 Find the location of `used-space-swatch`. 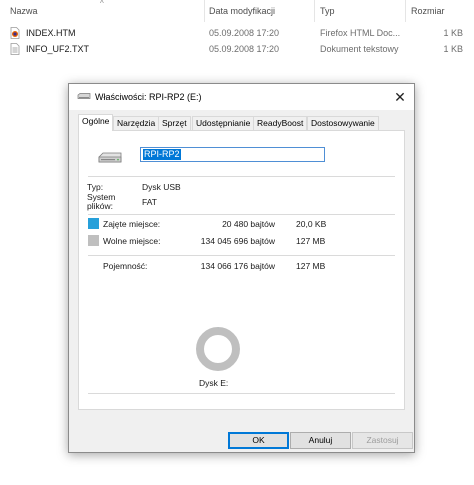

used-space-swatch is located at coordinates (93, 223).